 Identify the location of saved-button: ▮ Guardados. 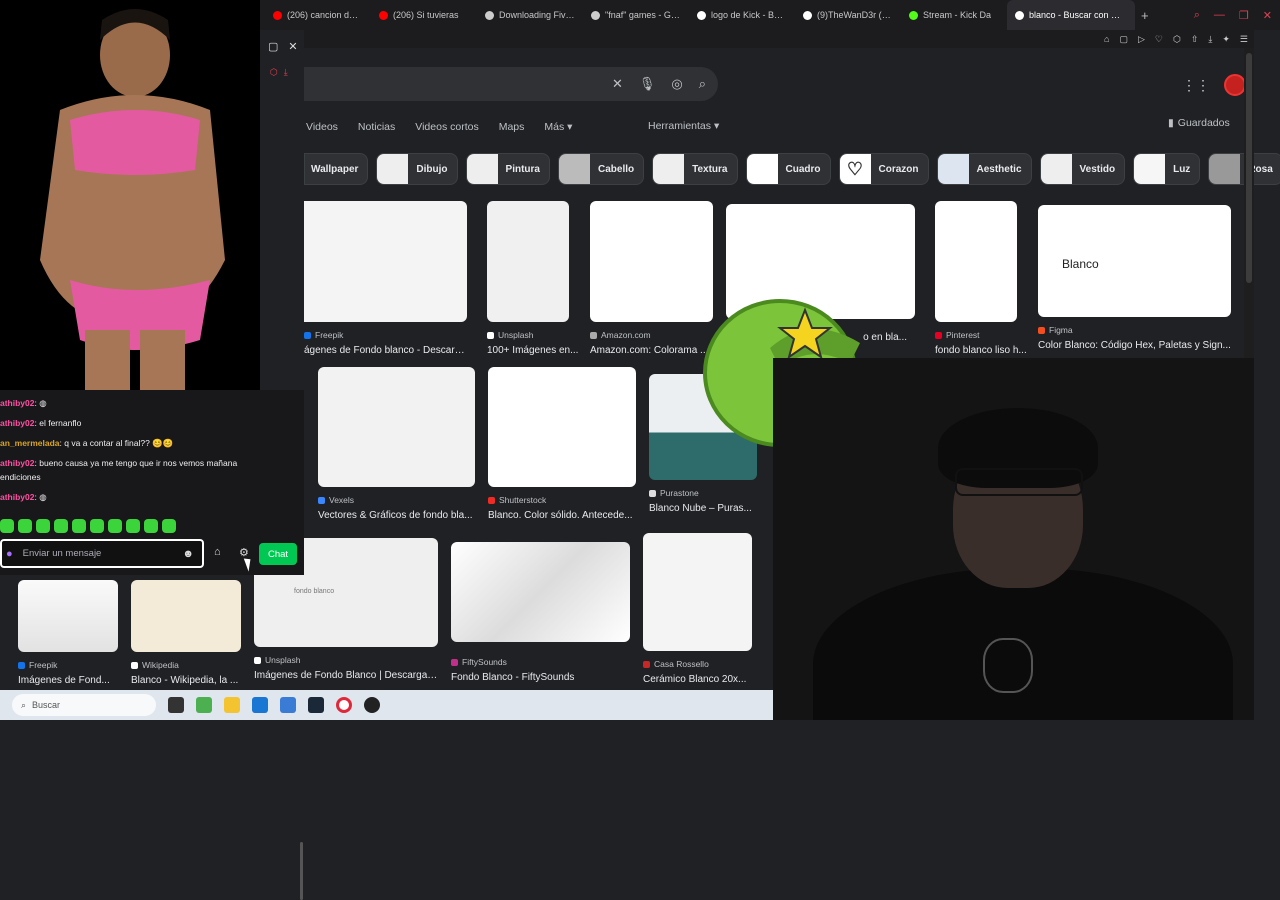
(1199, 123).